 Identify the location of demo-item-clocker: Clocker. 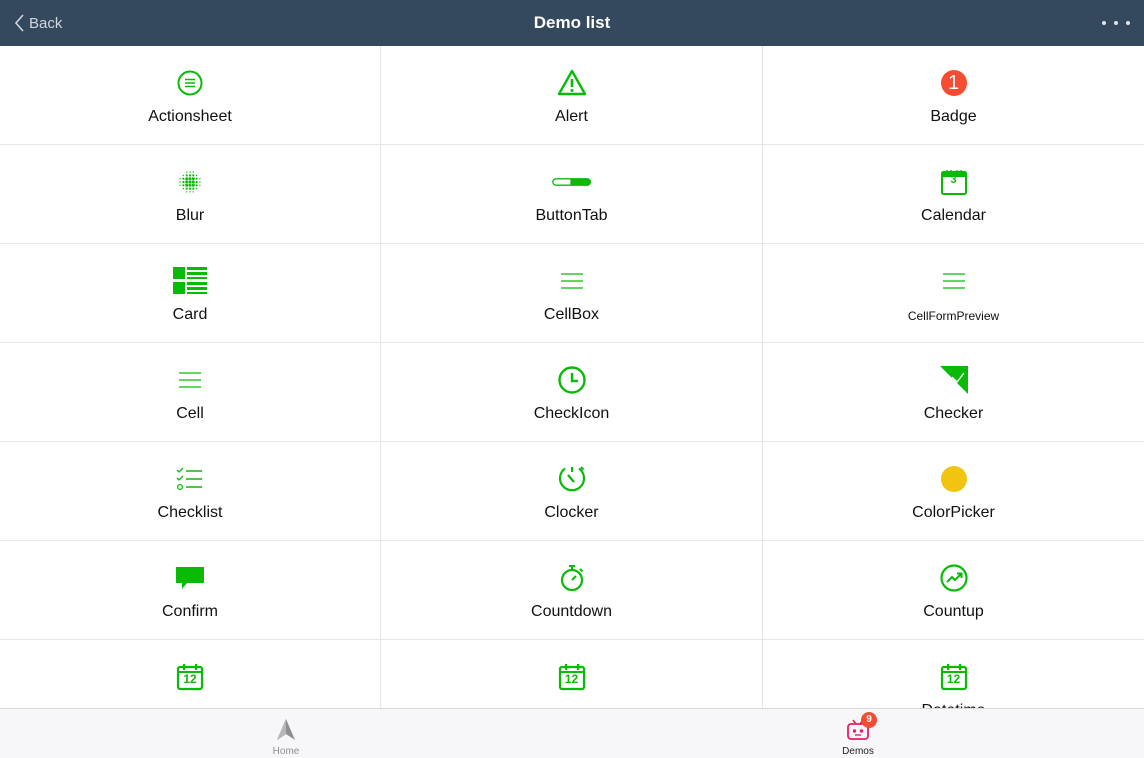
(572, 491).